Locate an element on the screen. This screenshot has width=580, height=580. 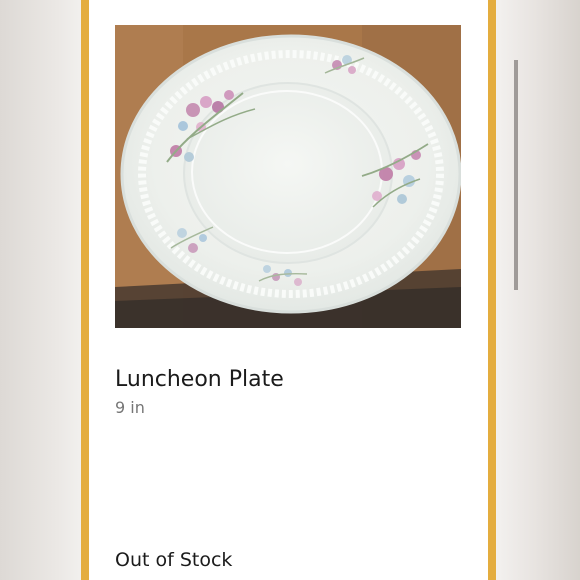
left-blurred-background is located at coordinates (41, 290).